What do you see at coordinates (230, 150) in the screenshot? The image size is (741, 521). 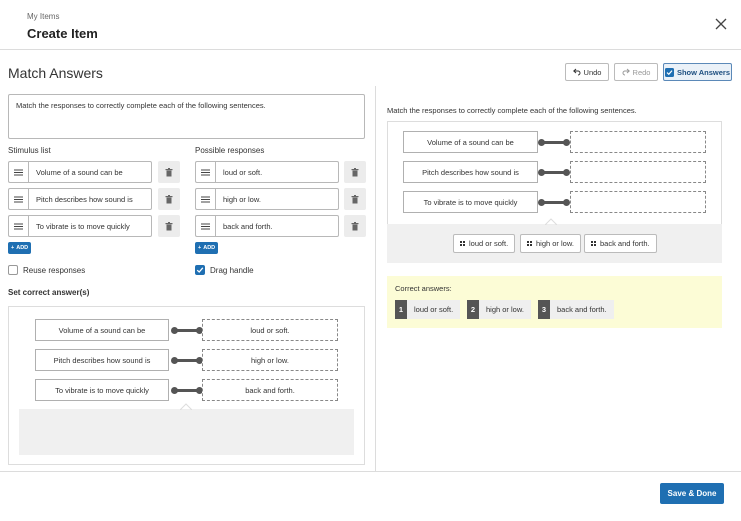 I see `possible-responses-label: Possible responses` at bounding box center [230, 150].